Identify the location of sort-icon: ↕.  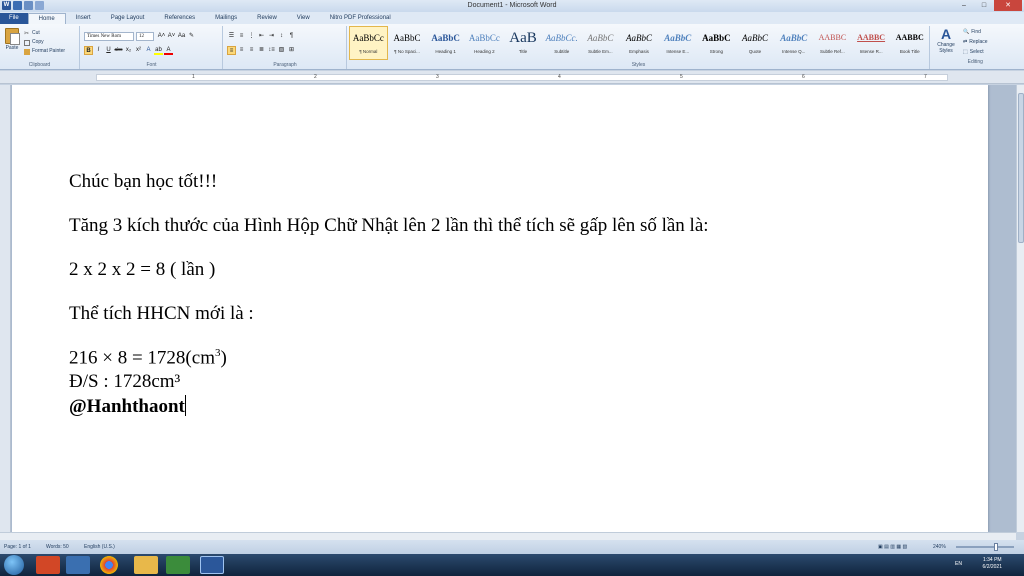
(281, 36).